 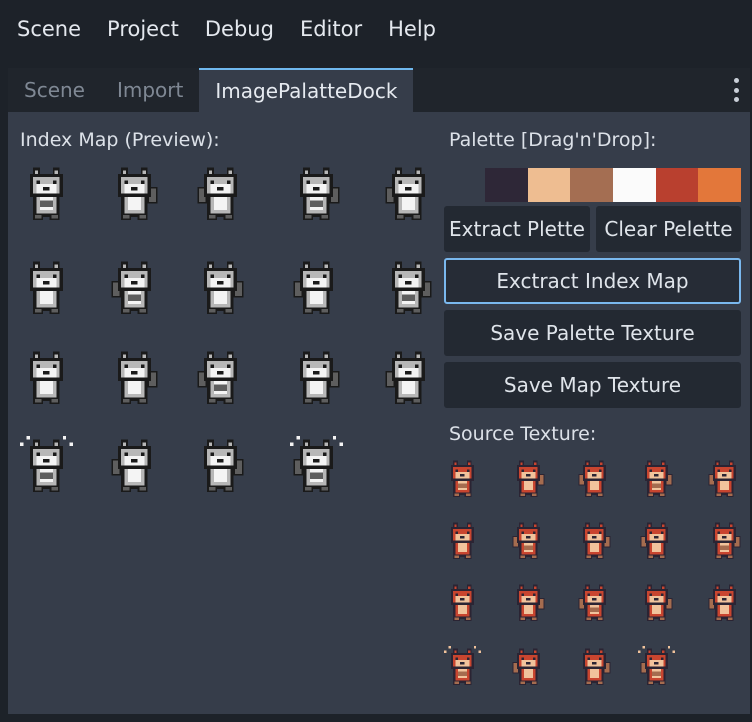 What do you see at coordinates (592, 333) in the screenshot?
I see `save-palette-texture-button: Save Palette Texture` at bounding box center [592, 333].